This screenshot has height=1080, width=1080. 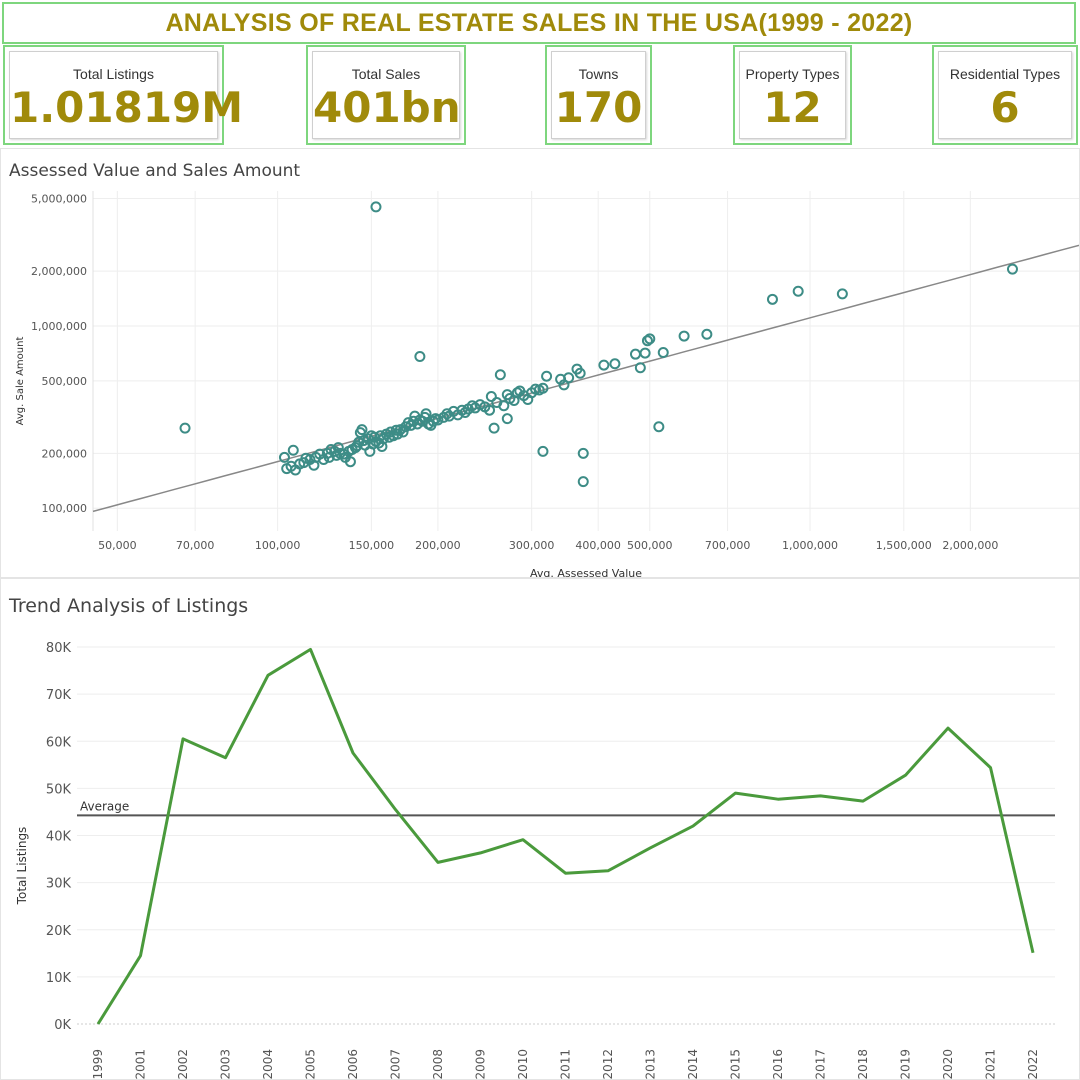 What do you see at coordinates (970, 545) in the screenshot?
I see `x-tick-label: 2,000,000` at bounding box center [970, 545].